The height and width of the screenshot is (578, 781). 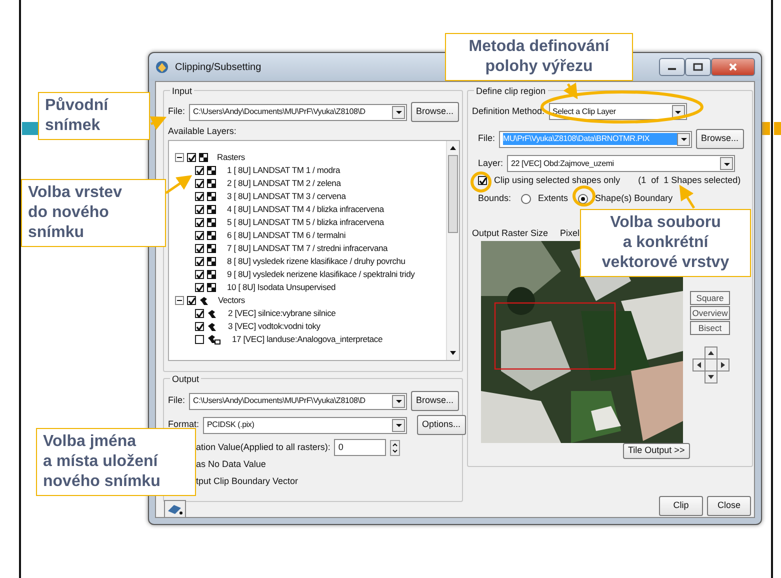 I want to click on tree-item: 7 [ 8U] LANDSAT TM 7 / stredni infracervana, so click(x=307, y=248).